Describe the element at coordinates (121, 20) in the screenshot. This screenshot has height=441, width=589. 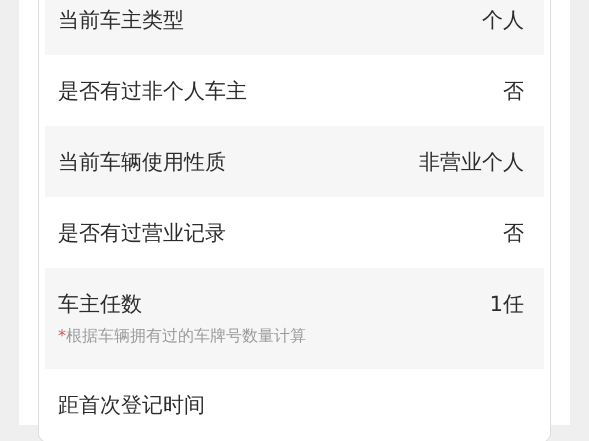
I see `row-label: 当前车主类型` at that location.